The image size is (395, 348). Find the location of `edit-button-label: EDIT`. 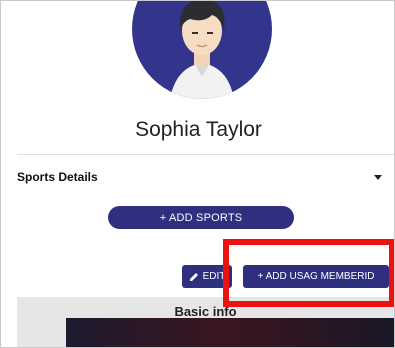

edit-button-label: EDIT is located at coordinates (214, 276).